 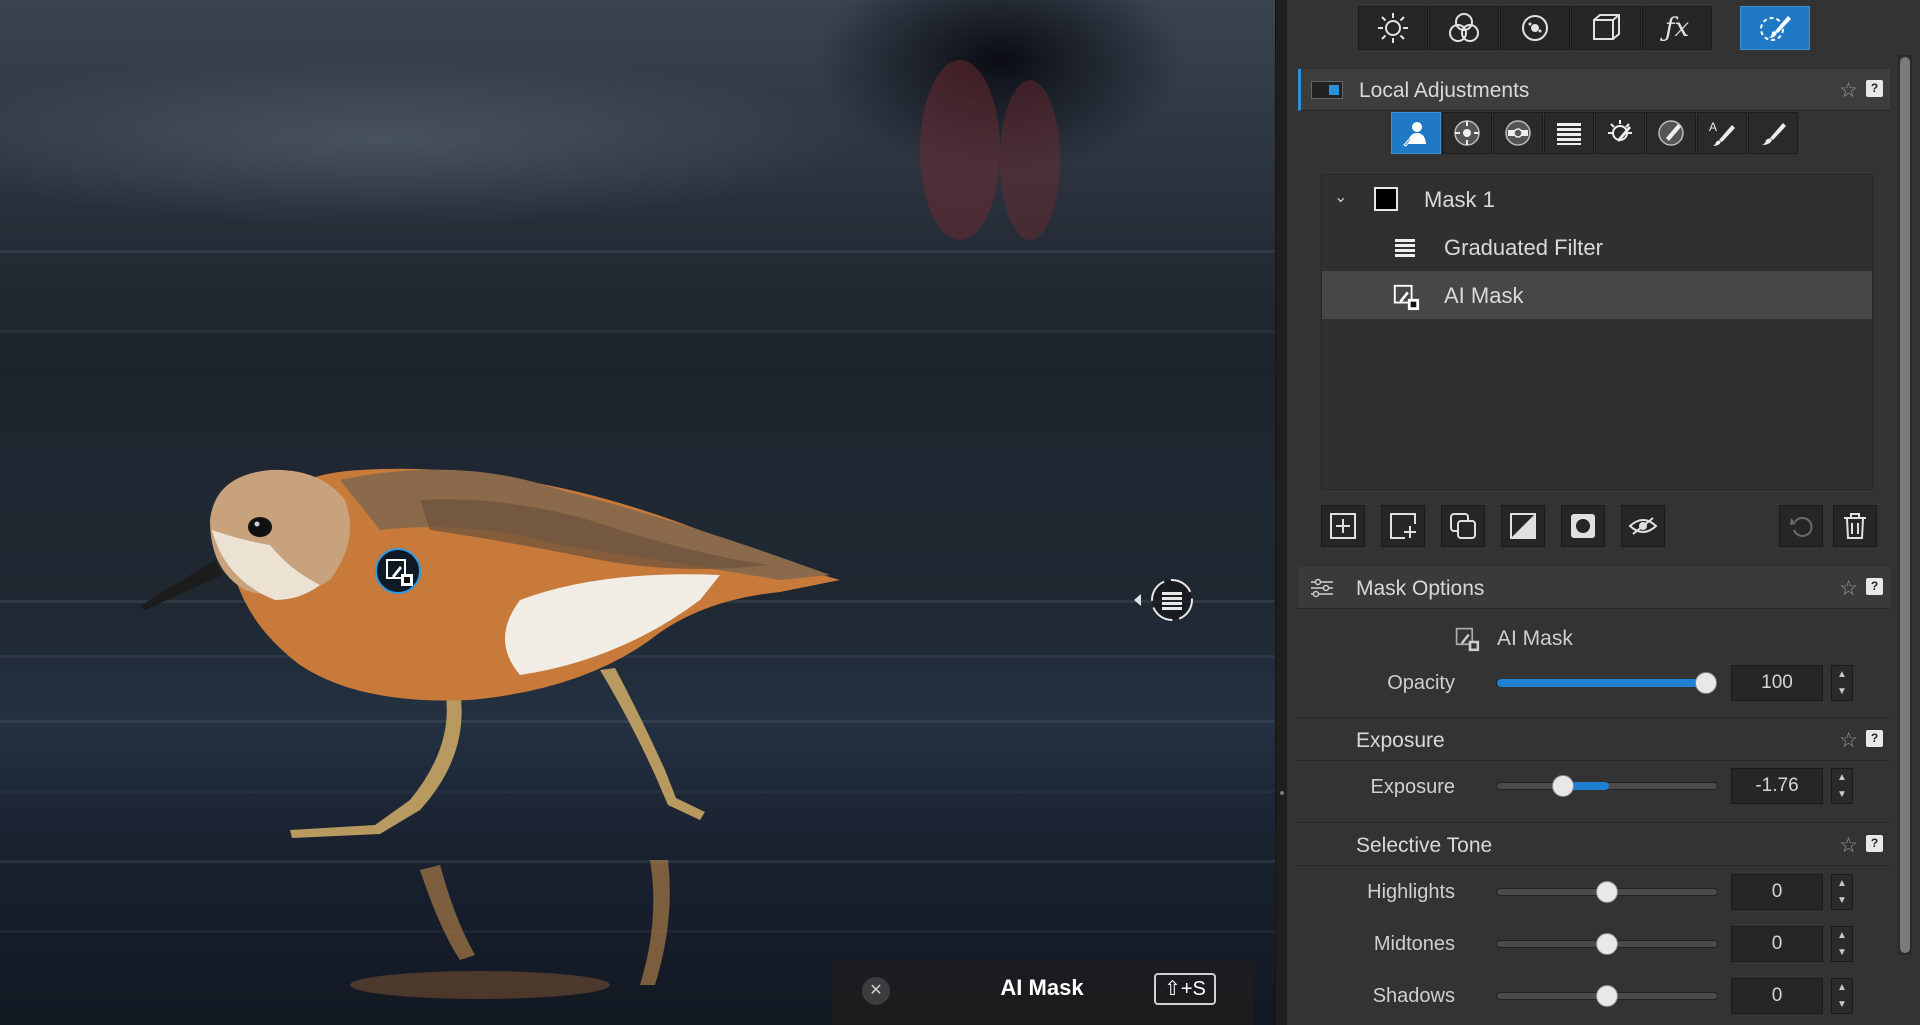 What do you see at coordinates (1594, 90) in the screenshot?
I see `local-adjustments-header: Local Adjustments ☆ ?` at bounding box center [1594, 90].